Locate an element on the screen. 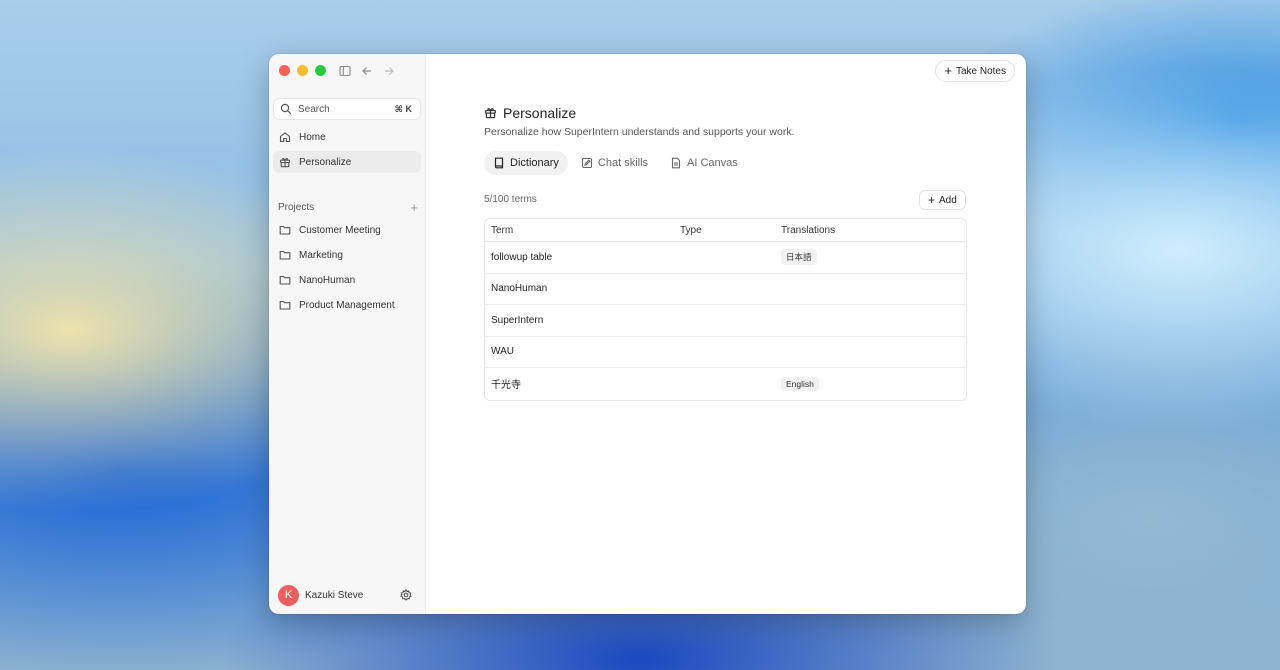 The width and height of the screenshot is (1280, 670). translation-cell: English is located at coordinates (870, 383).